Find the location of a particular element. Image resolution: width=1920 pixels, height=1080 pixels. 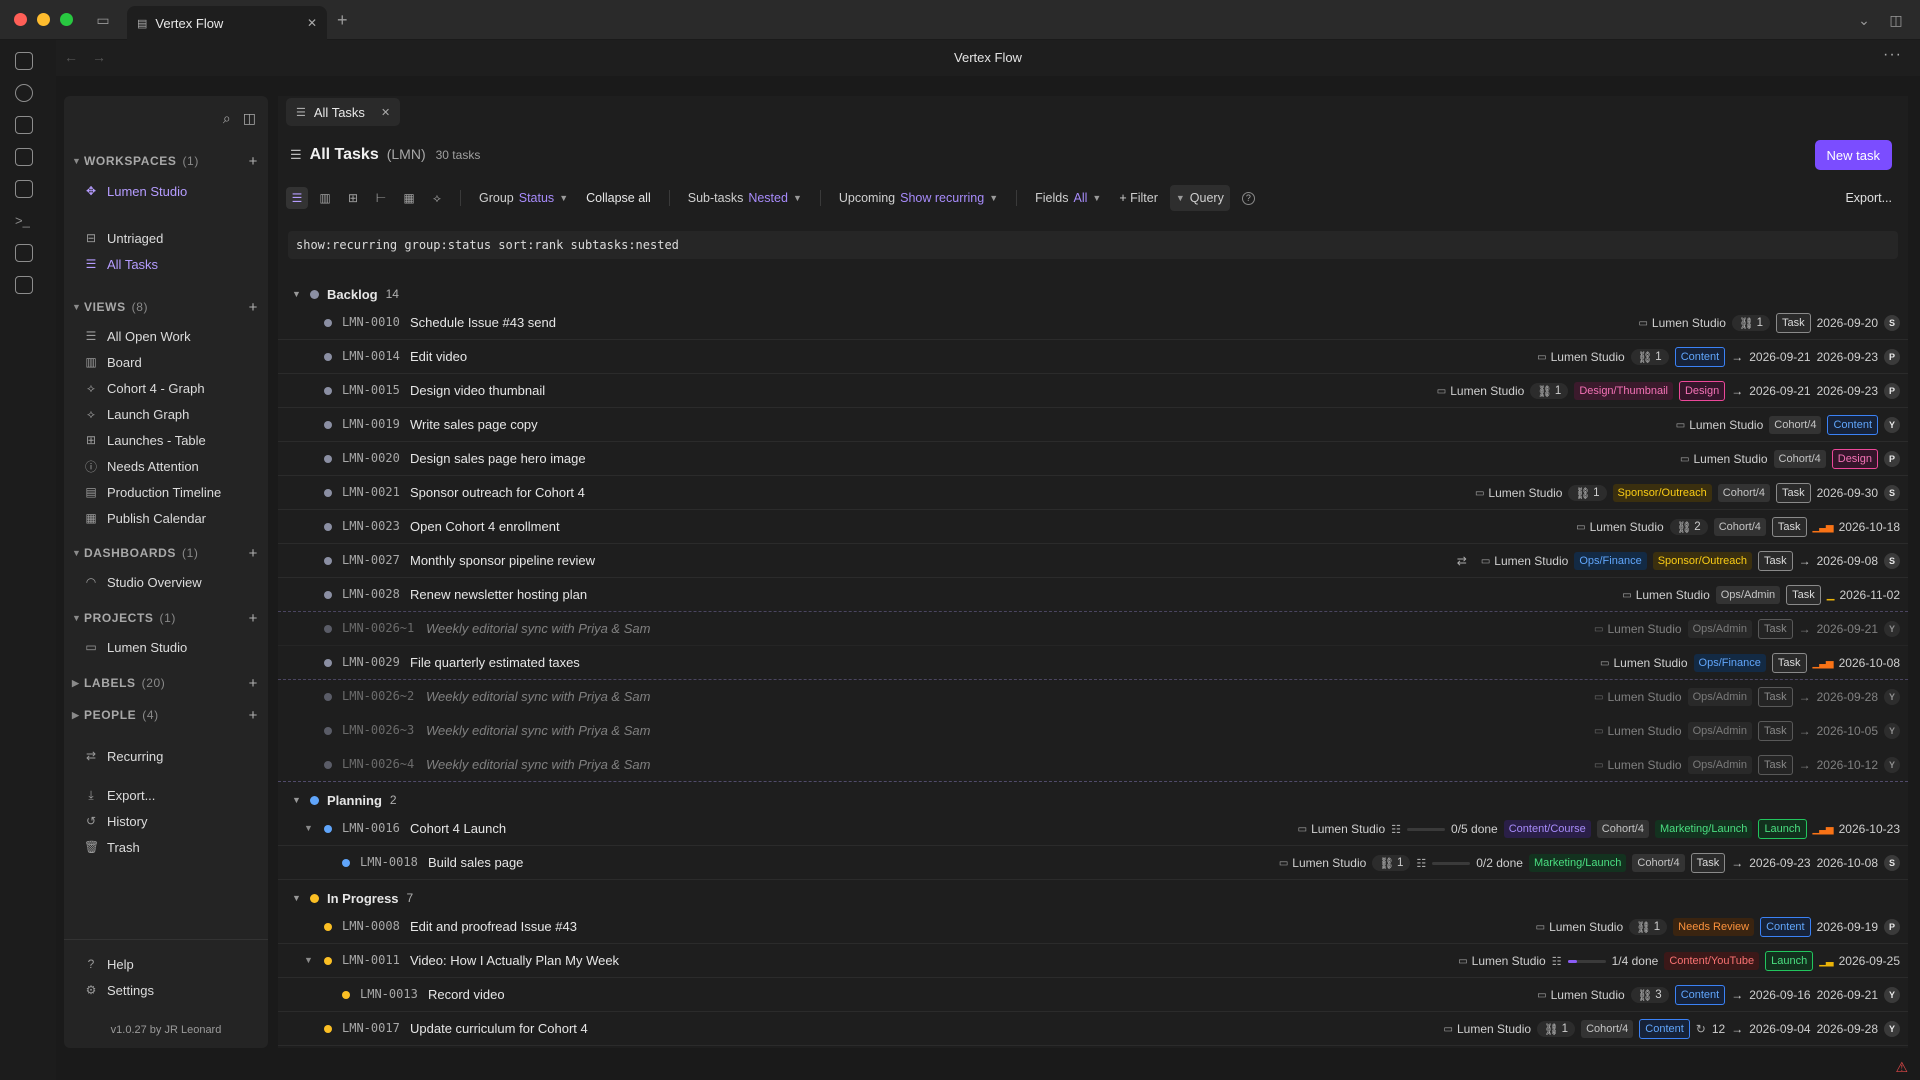

people-header: ▶ PEOPLE (4) + is located at coordinates (165, 715).